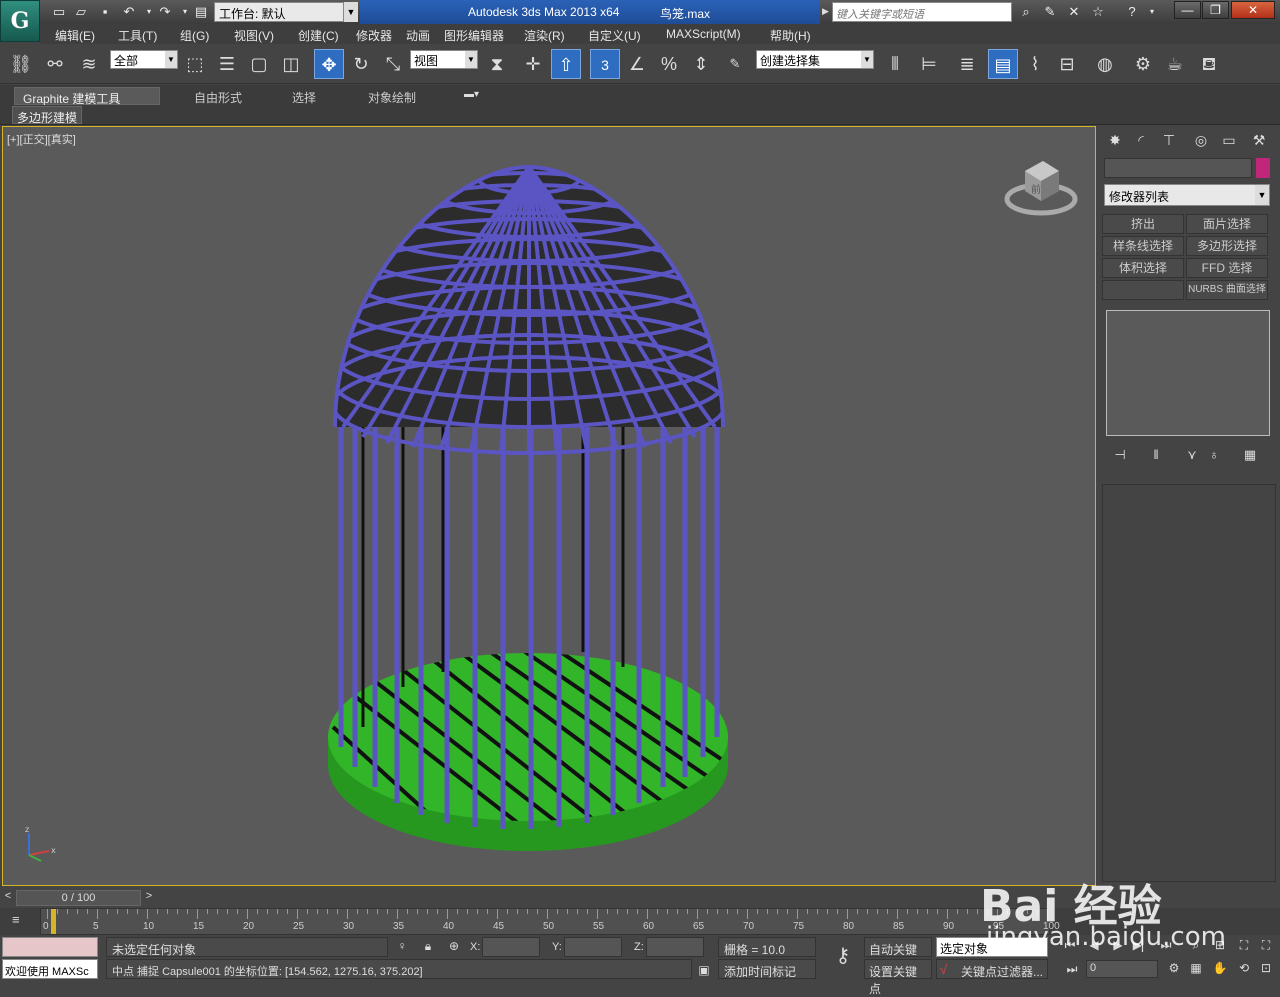 This screenshot has width=1280, height=997. What do you see at coordinates (1098, 12) in the screenshot?
I see `favorites-star-icon: ☆` at bounding box center [1098, 12].